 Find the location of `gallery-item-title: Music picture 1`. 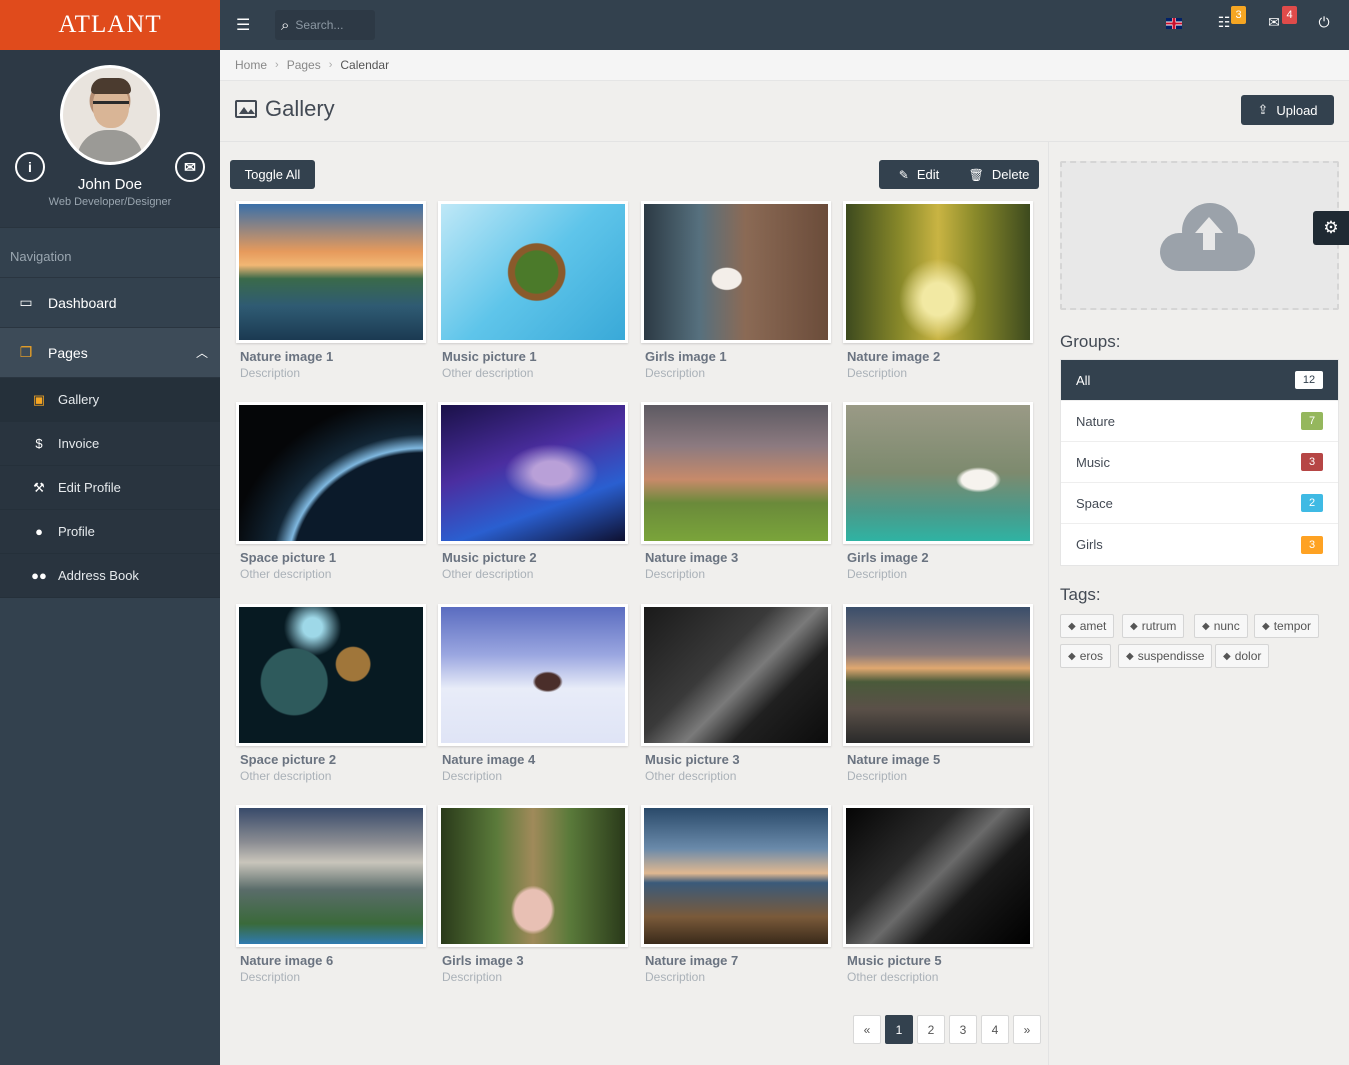

gallery-item-title: Music picture 1 is located at coordinates (533, 356).